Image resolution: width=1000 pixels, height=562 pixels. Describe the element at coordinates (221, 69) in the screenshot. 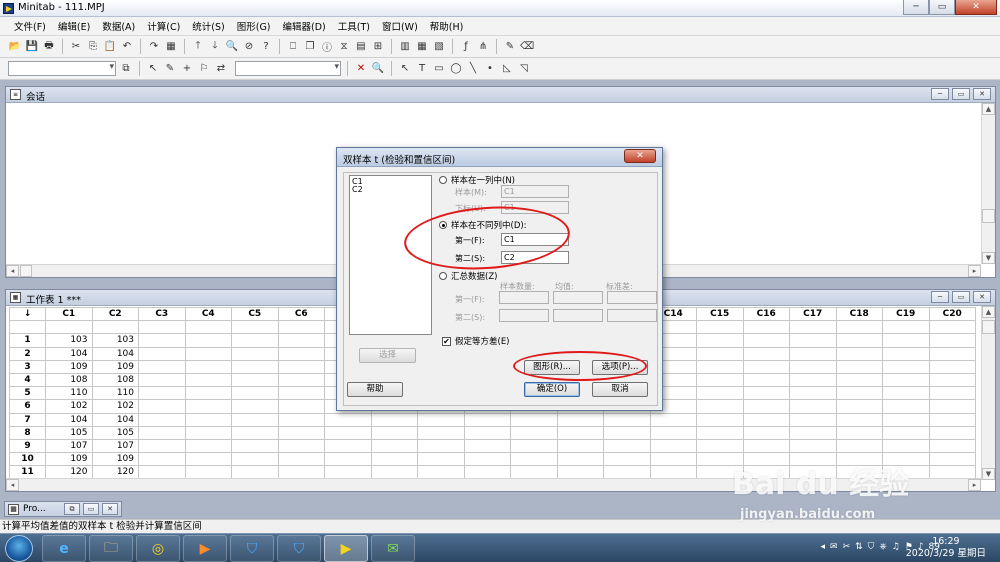

I see `swap-icon: ⇄` at that location.